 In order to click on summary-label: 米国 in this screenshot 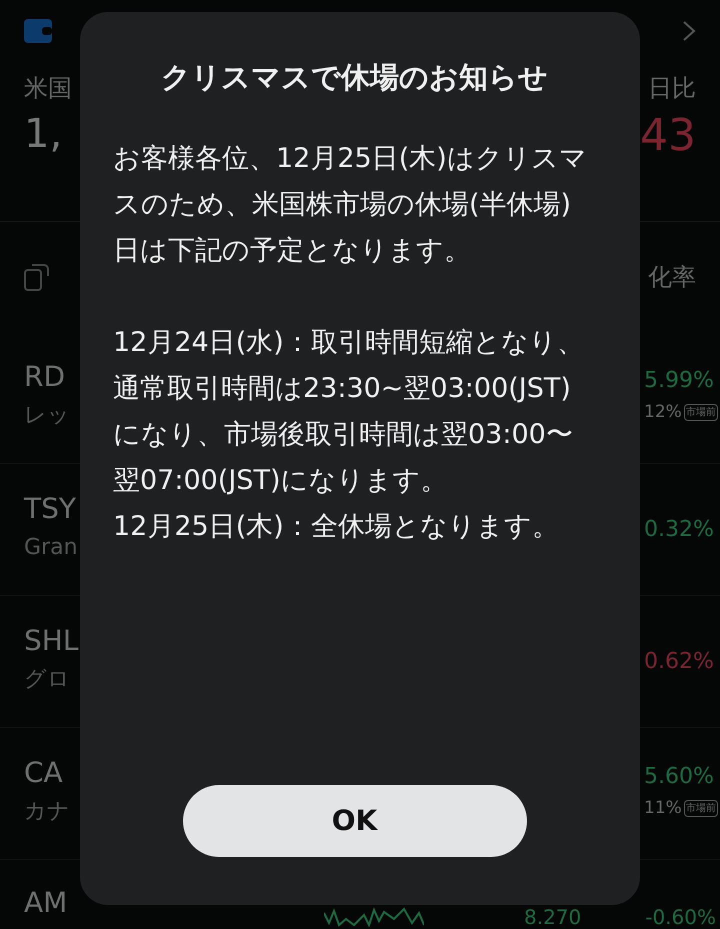, I will do `click(48, 88)`.